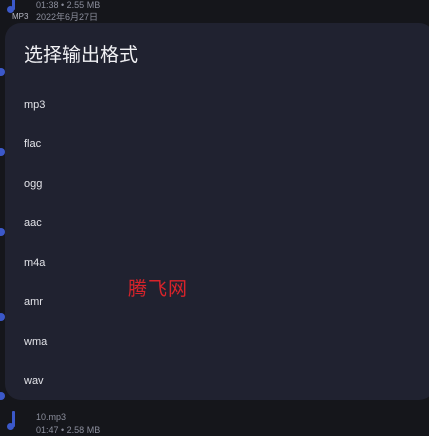 This screenshot has width=429, height=436. Describe the element at coordinates (20, 16) in the screenshot. I see `format-tag: MP3` at that location.